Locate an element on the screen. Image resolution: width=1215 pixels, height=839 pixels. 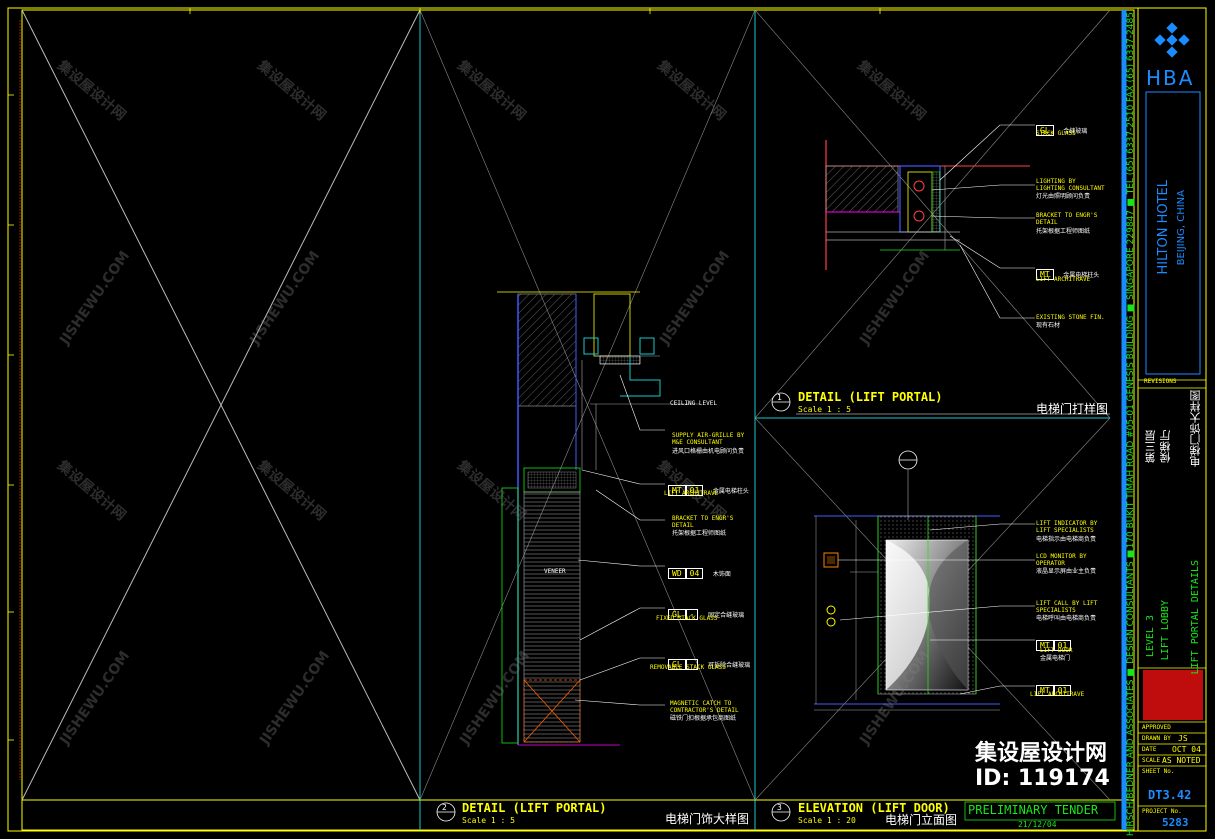
d2-note: FIXED STACK GLASS is located at coordinates (687, 618).